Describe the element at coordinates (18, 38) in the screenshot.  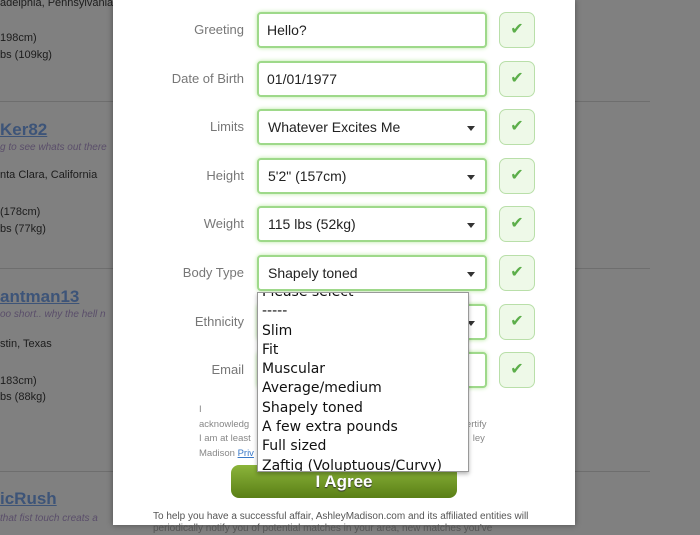
I see `profile-detail: 198cm)` at that location.